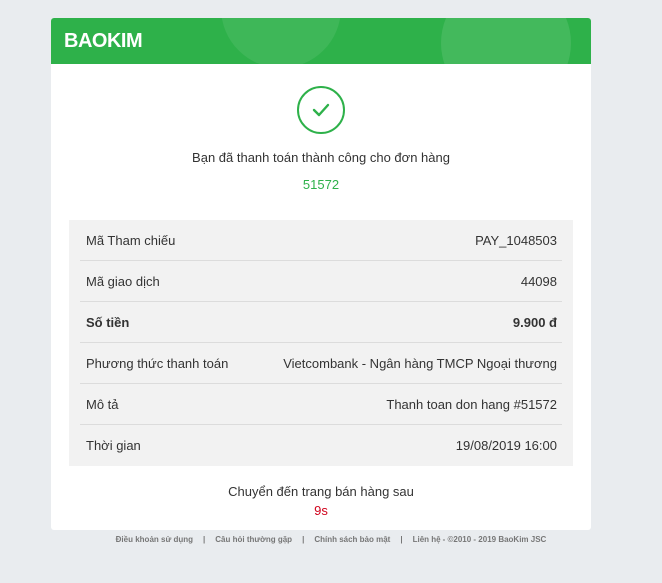  I want to click on detail-value: 9.900 đ, so click(534, 322).